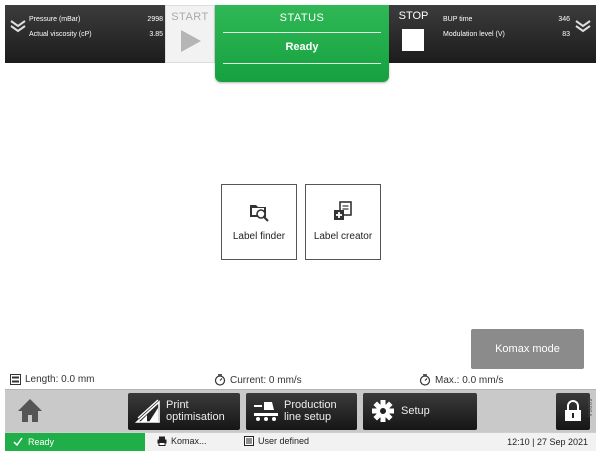  I want to click on version-id: V0009, so click(591, 407).